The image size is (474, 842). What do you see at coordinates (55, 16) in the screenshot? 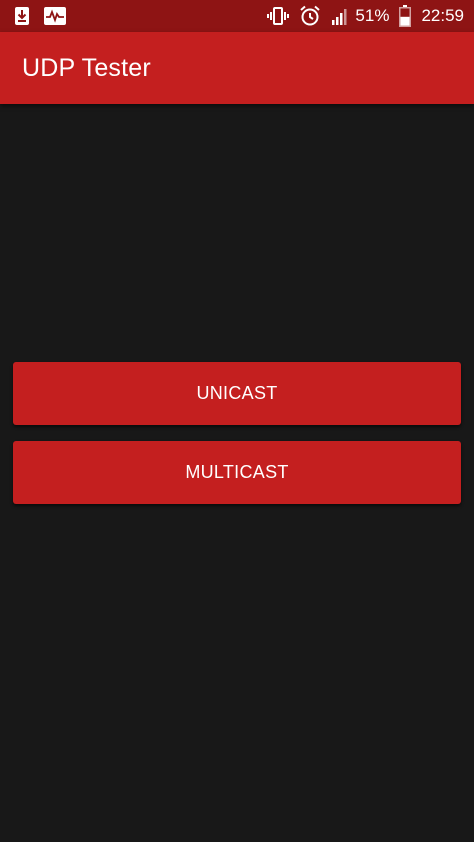
I see `activity-monitor-icon` at bounding box center [55, 16].